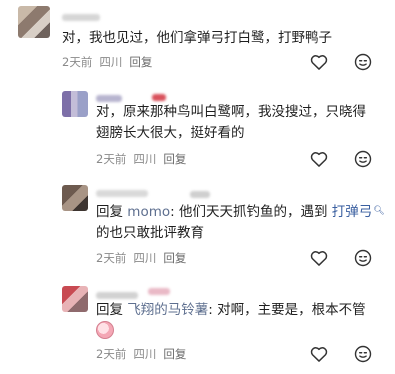 This screenshot has height=374, width=395. I want to click on comment-text: 回复 momo: 他们天天抓钓鱼的，遇到 打弹弓🔍︎ 的也只敢批评教育, so click(240, 222).